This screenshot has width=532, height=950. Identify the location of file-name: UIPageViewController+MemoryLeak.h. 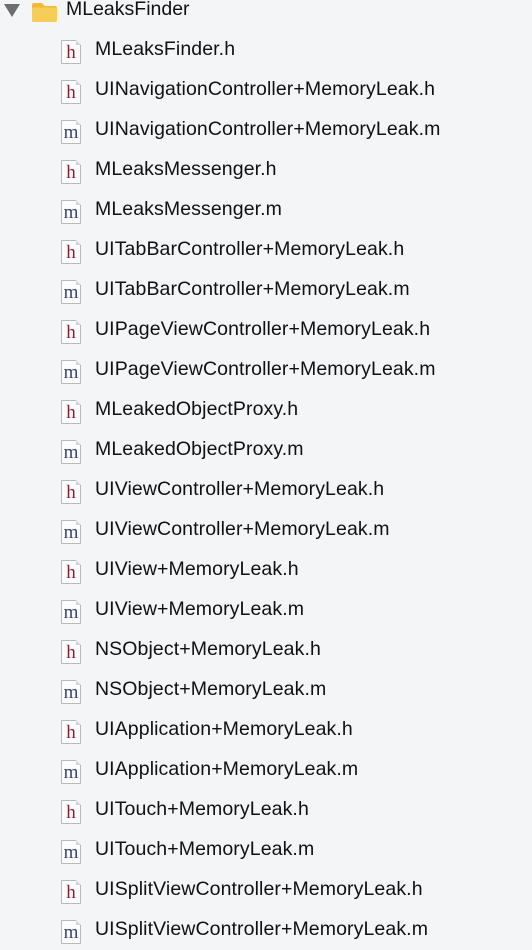
(263, 329).